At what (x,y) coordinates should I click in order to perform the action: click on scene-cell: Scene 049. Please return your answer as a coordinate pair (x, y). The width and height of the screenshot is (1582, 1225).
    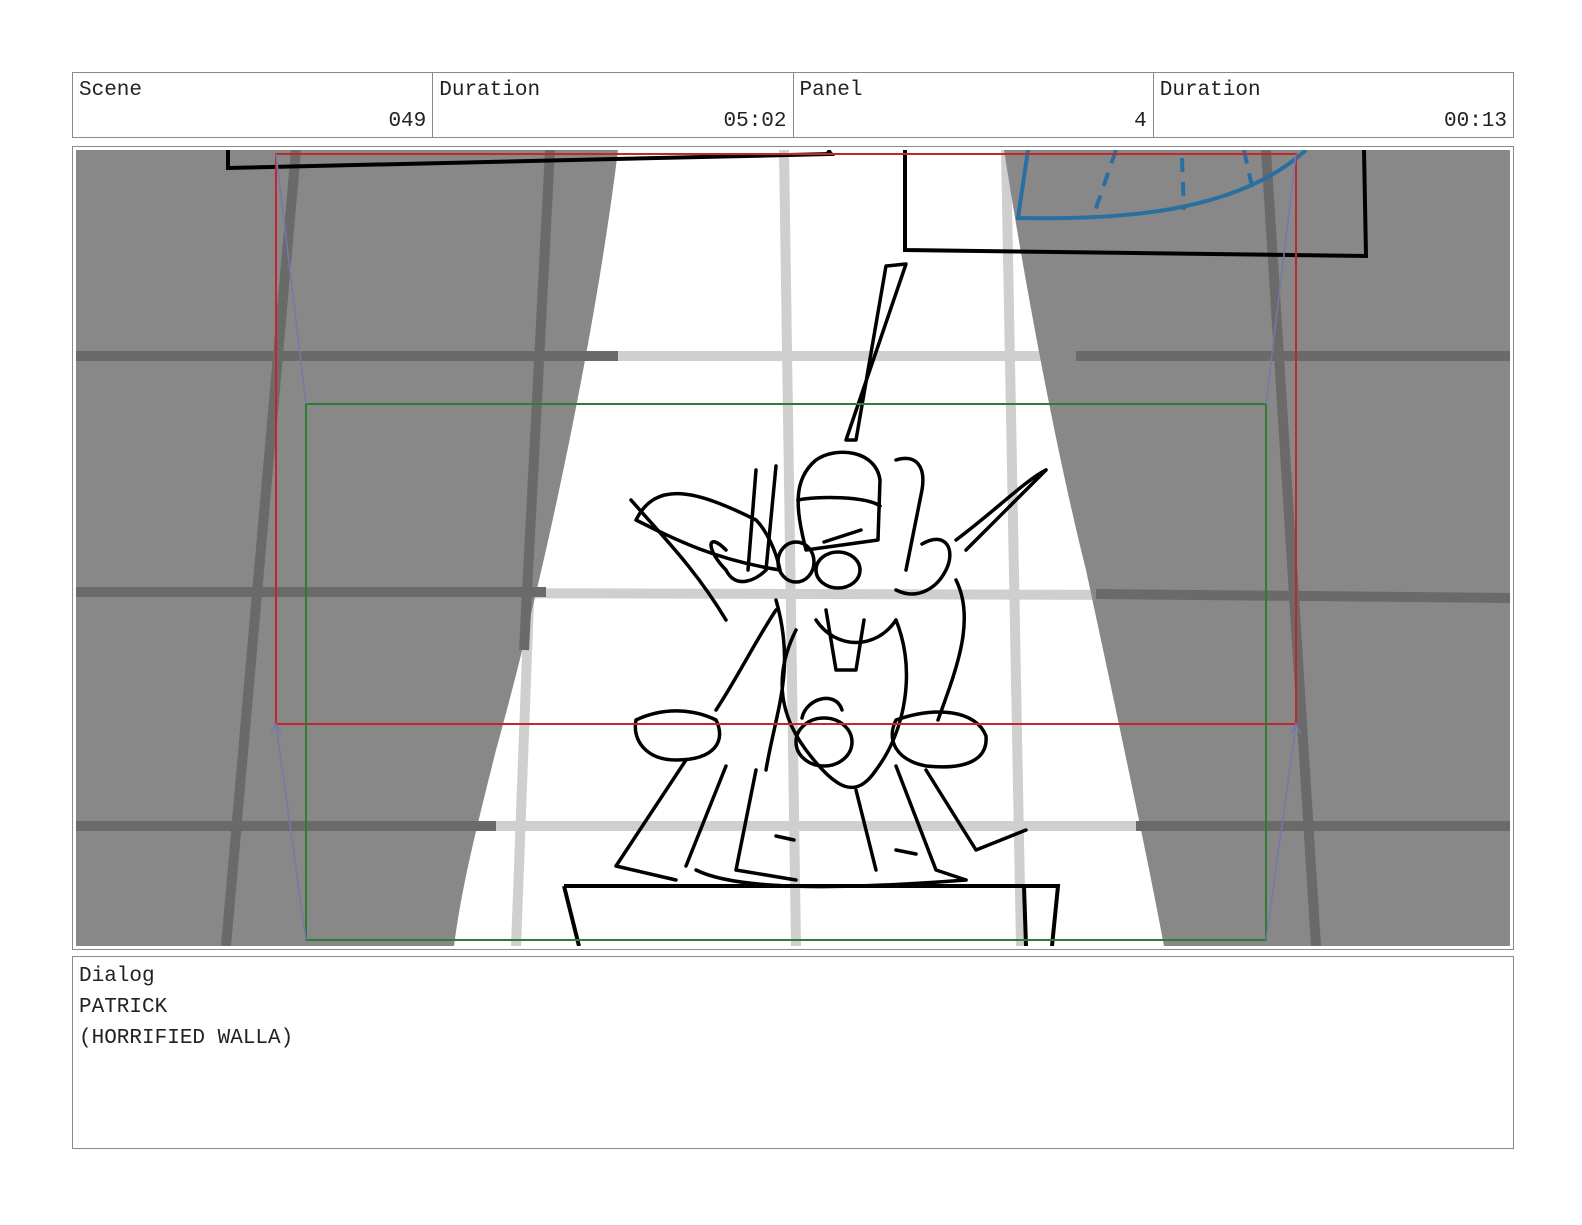
    Looking at the image, I should click on (253, 105).